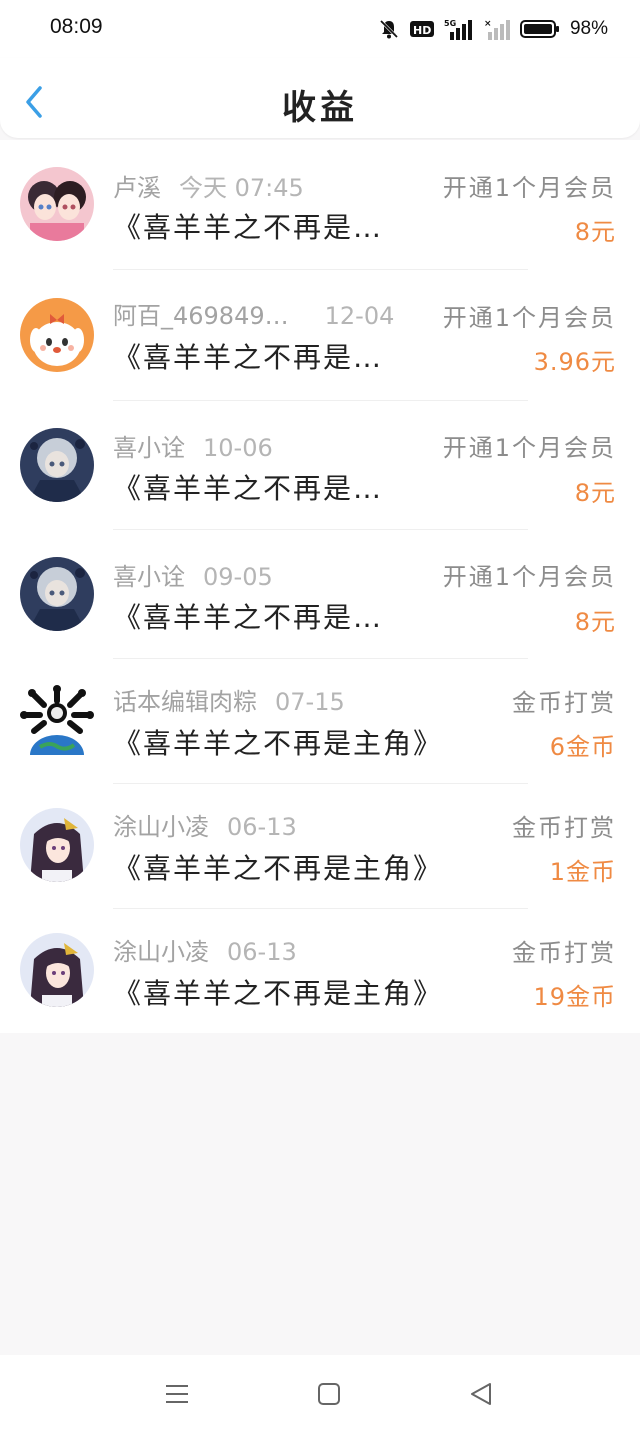  What do you see at coordinates (320, 846) in the screenshot?
I see `earning-row: 涂山小凌 06-13 《喜羊羊之不再是主角》 金币打赏 1金币` at bounding box center [320, 846].